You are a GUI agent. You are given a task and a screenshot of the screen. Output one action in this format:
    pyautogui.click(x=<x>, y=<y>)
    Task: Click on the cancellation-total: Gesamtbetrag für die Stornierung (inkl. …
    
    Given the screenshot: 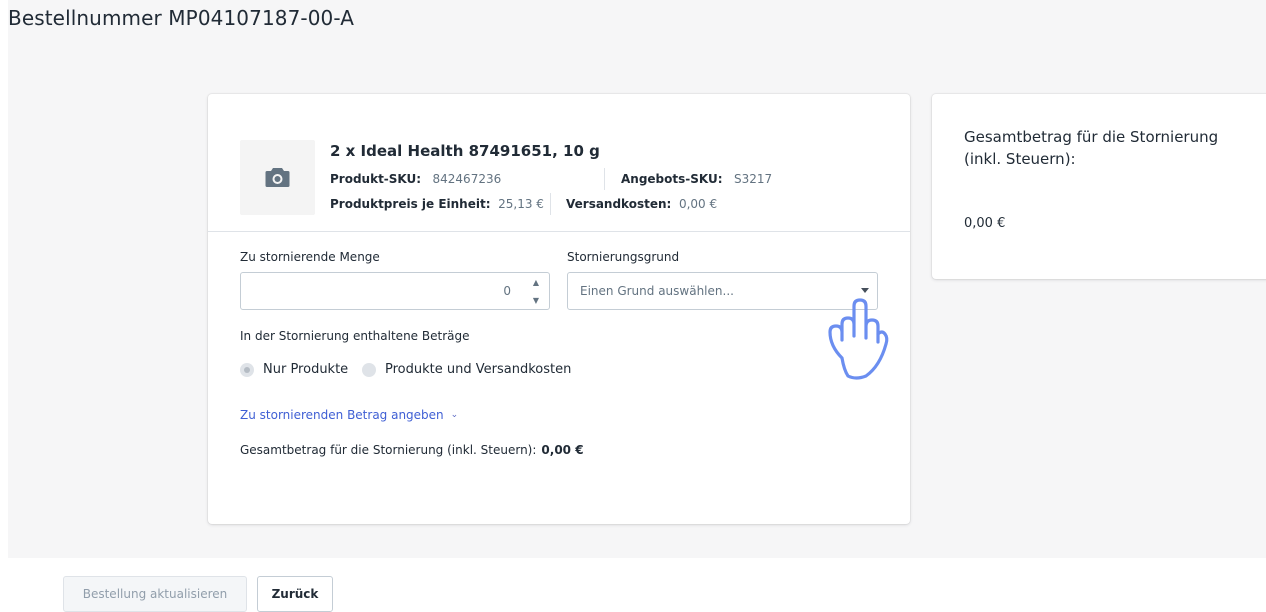 What is the action you would take?
    pyautogui.click(x=412, y=450)
    